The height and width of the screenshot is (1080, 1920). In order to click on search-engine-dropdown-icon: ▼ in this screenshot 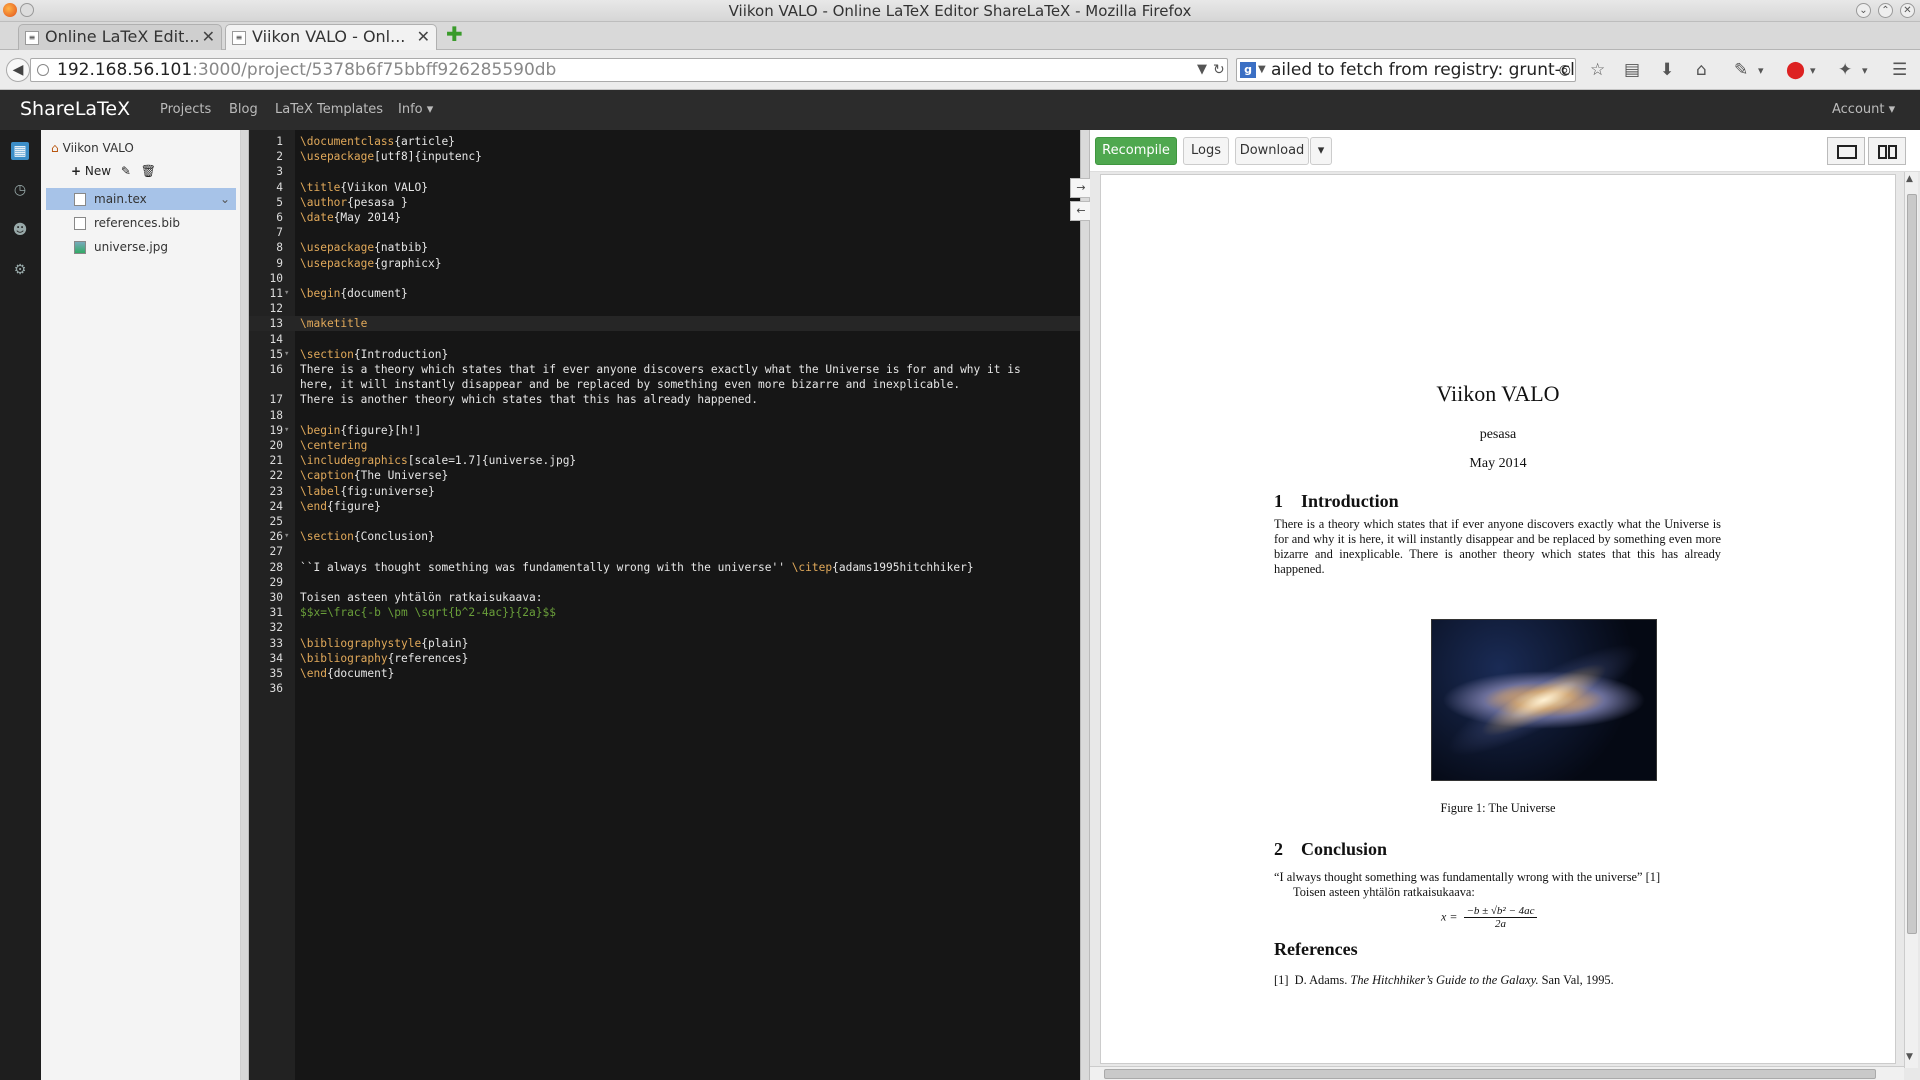, I will do `click(1262, 70)`.